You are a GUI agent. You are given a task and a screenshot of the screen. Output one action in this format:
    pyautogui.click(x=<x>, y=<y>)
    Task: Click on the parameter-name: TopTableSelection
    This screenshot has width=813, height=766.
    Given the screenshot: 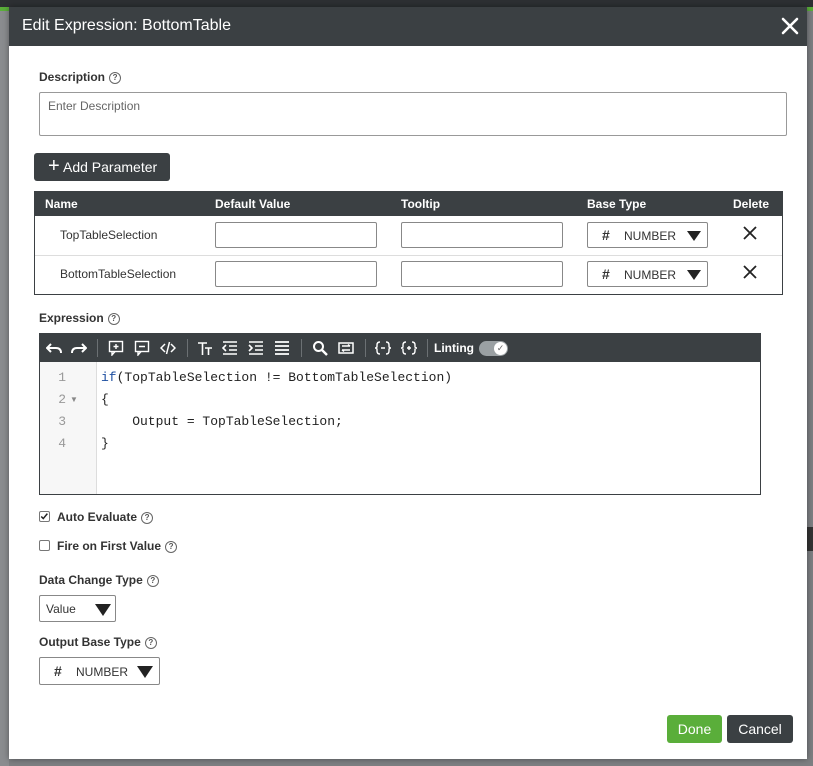 What is the action you would take?
    pyautogui.click(x=109, y=235)
    